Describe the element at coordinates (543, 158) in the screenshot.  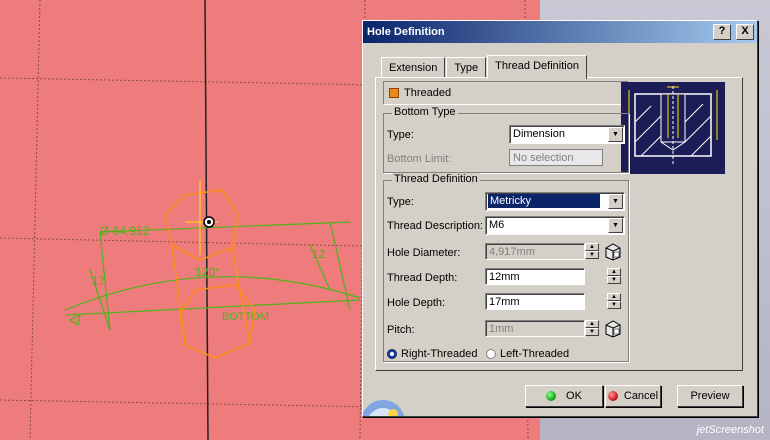
I see `bottom-limit-value: No selection` at that location.